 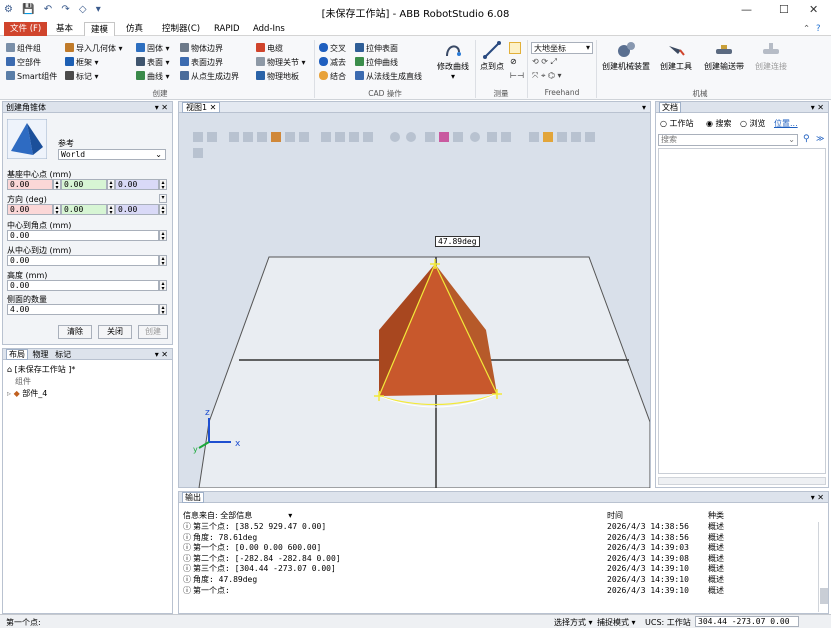 I want to click on base-center-y-spinner: ▴ ▾, so click(x=111, y=185).